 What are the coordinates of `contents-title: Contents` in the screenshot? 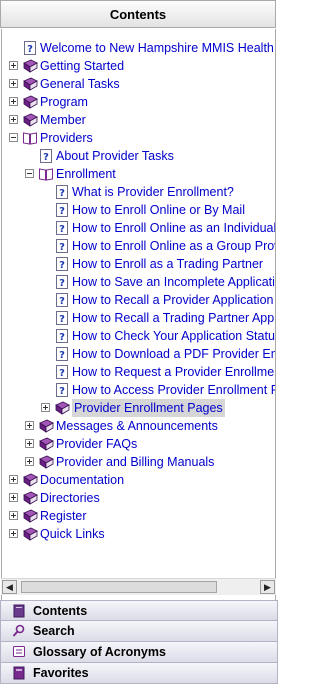 It's located at (138, 14).